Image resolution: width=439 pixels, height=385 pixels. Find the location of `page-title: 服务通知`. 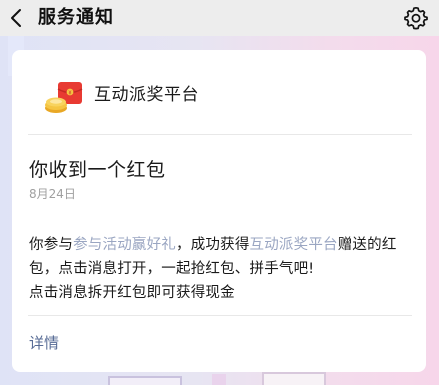

page-title: 服务通知 is located at coordinates (76, 17).